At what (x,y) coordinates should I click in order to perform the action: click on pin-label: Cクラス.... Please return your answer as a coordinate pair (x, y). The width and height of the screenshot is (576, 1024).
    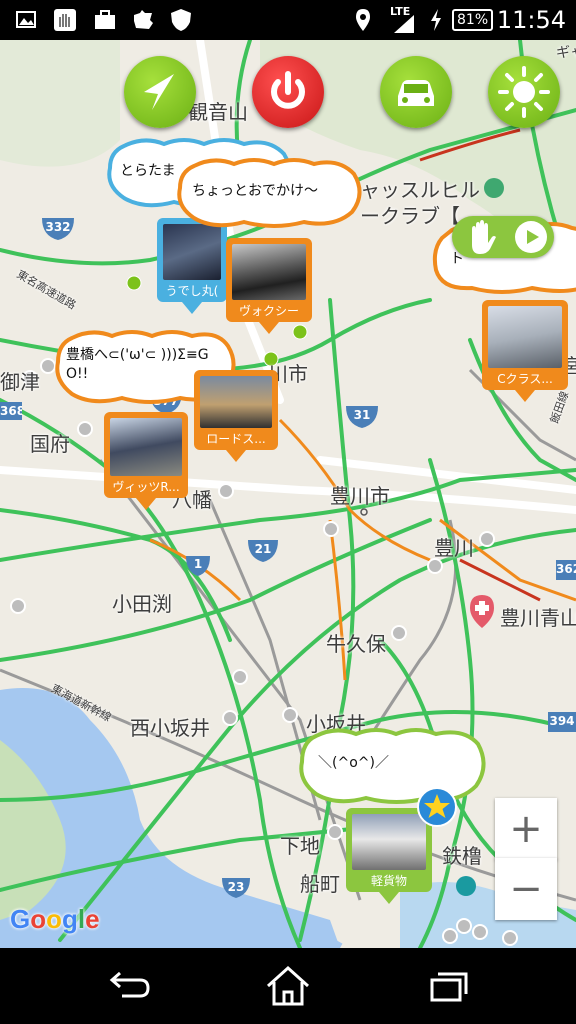
    Looking at the image, I should click on (525, 379).